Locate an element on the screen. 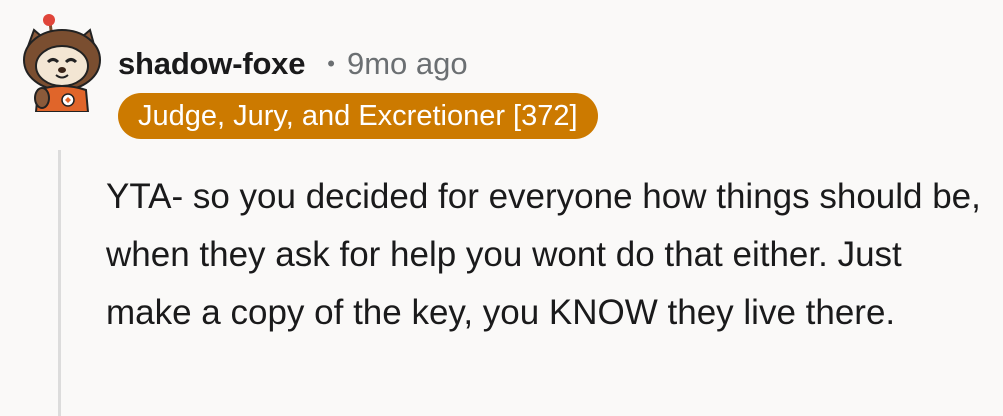 The image size is (1003, 416). username-link: shadow-foxe is located at coordinates (211, 64).